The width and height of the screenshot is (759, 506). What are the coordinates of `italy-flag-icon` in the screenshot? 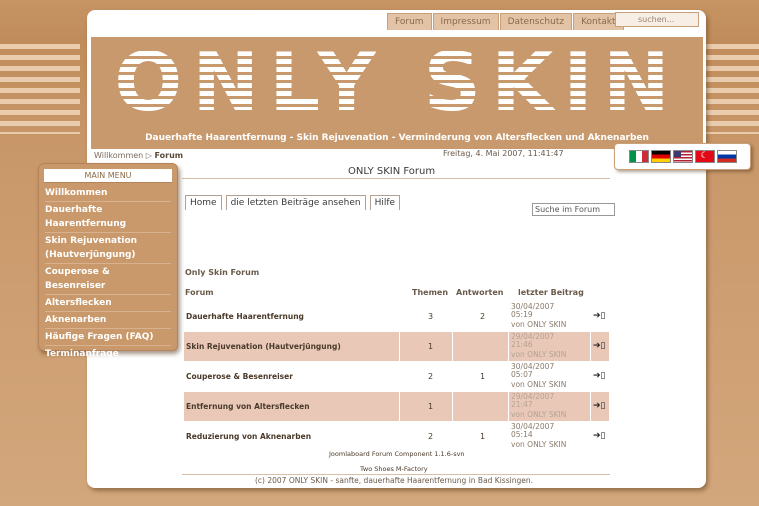 It's located at (638, 156).